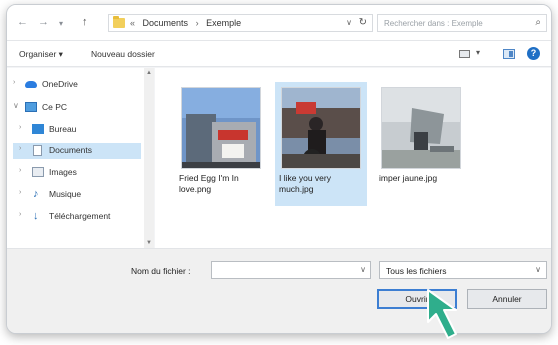  Describe the element at coordinates (464, 54) in the screenshot. I see `view-options-icon` at that location.